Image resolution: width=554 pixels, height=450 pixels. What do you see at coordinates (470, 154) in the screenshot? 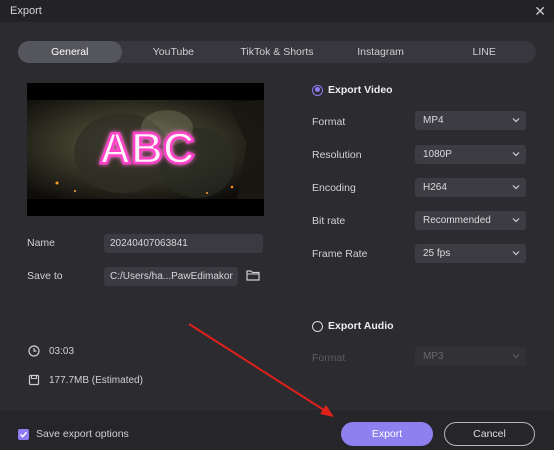
I see `resolution-select: 1080P` at bounding box center [470, 154].